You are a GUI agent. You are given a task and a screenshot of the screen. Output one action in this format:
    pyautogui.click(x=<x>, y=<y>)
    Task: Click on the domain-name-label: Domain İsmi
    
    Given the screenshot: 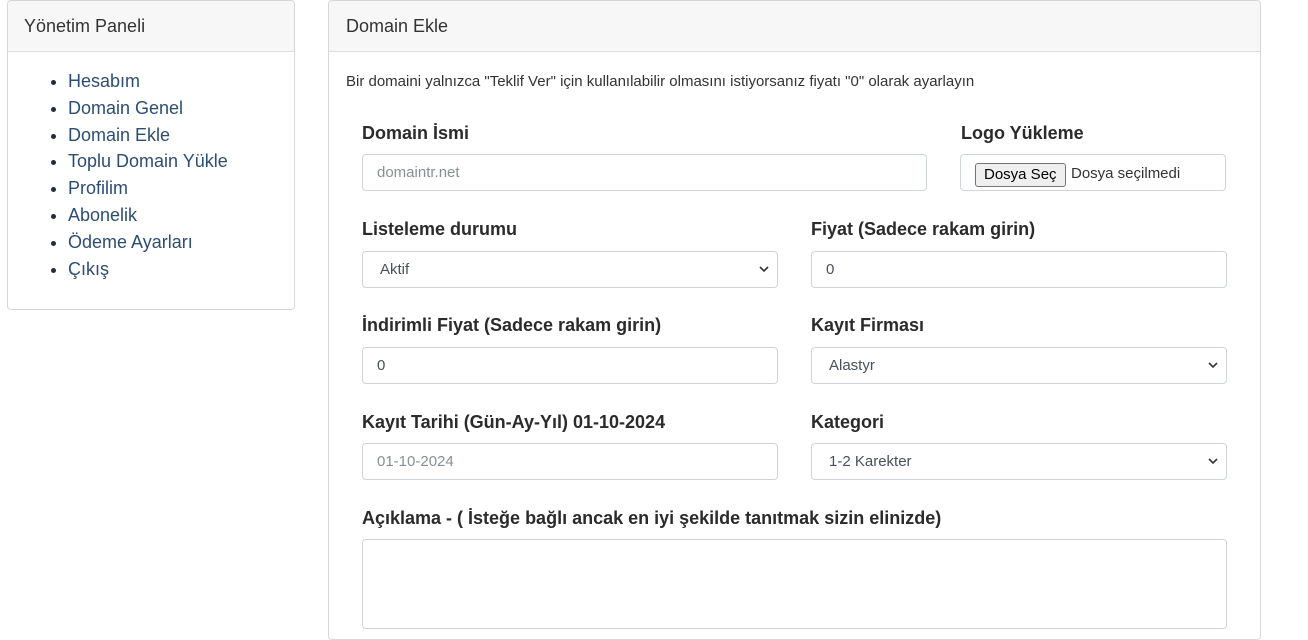 What is the action you would take?
    pyautogui.click(x=416, y=133)
    